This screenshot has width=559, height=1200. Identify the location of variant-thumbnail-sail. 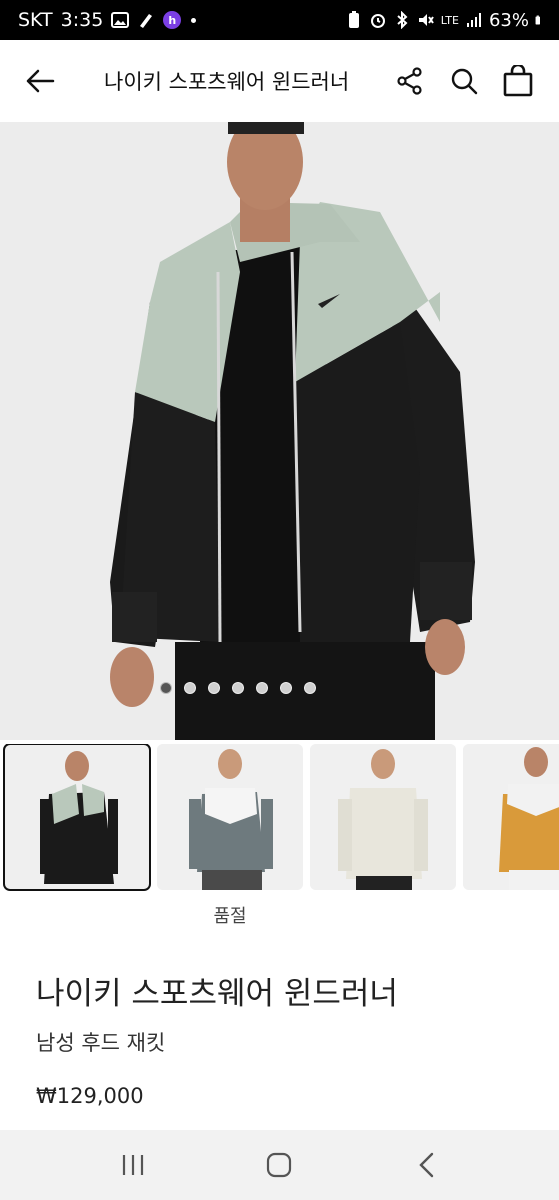
(383, 817).